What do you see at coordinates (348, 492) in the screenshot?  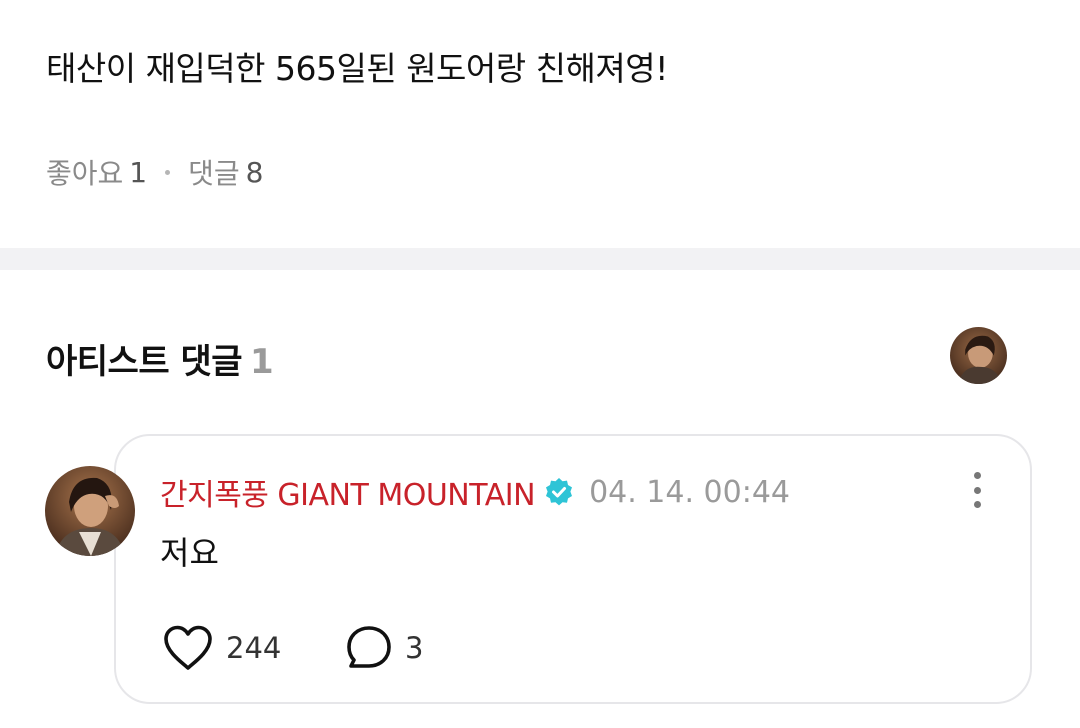 I see `comment-author-name: 간지폭풍 GIANT MOUNTAIN` at bounding box center [348, 492].